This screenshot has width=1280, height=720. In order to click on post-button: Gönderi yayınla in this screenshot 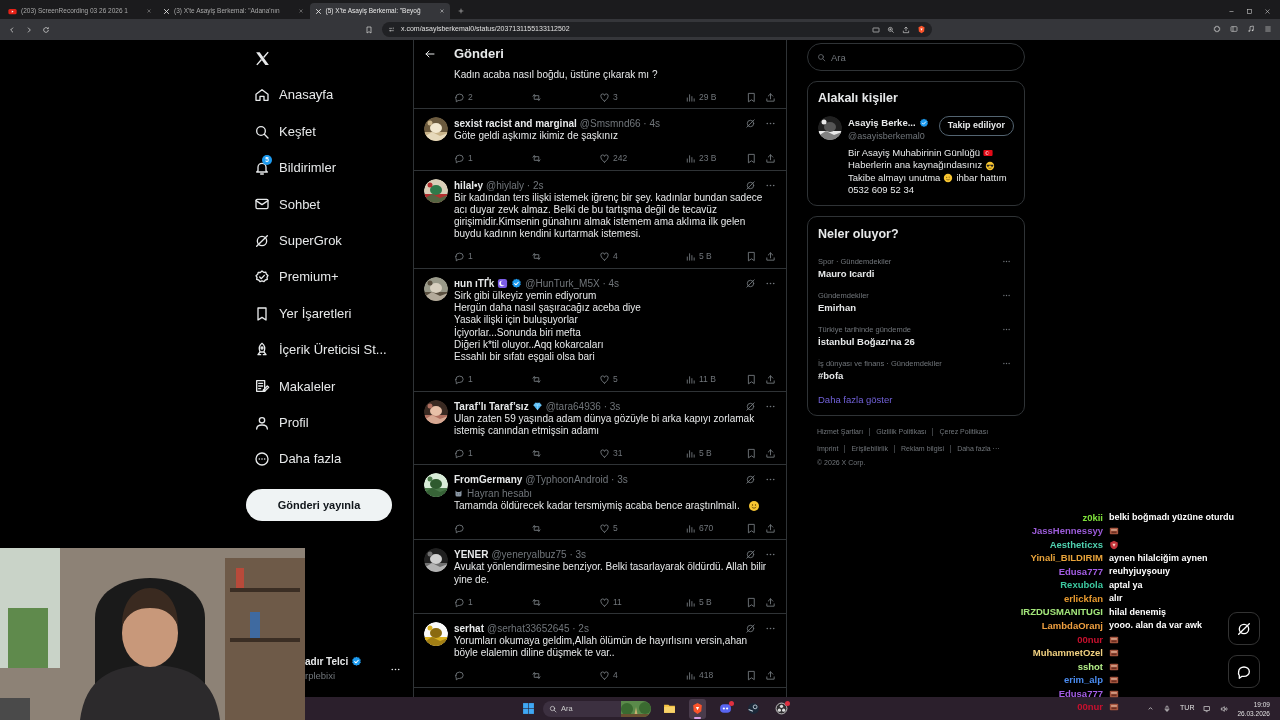, I will do `click(319, 505)`.